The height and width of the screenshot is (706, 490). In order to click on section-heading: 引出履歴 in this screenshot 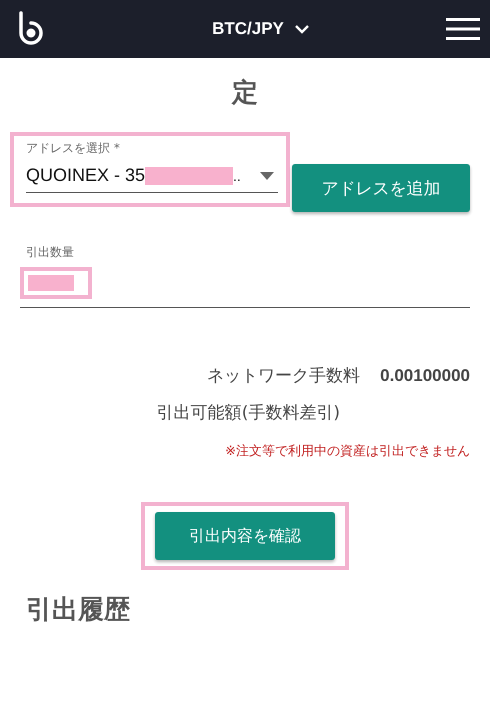, I will do `click(78, 610)`.